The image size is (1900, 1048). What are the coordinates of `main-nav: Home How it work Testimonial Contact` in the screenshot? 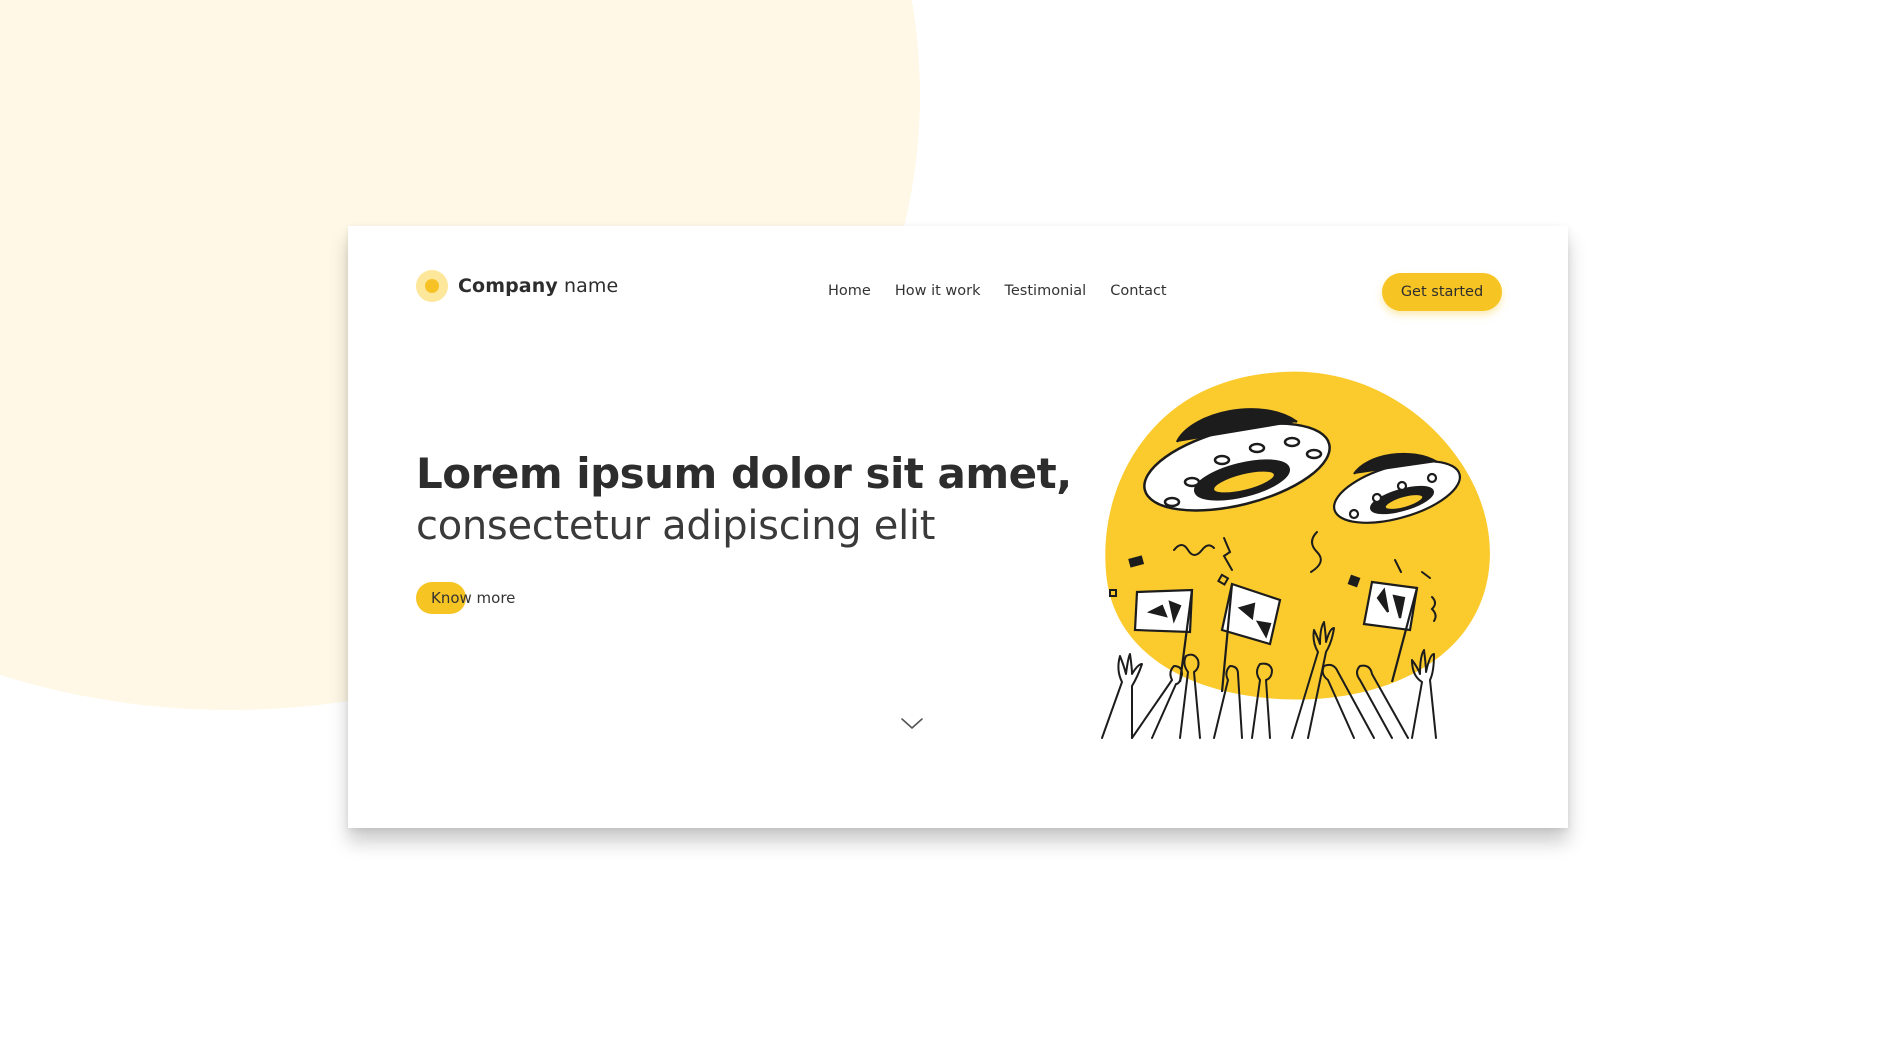 It's located at (997, 291).